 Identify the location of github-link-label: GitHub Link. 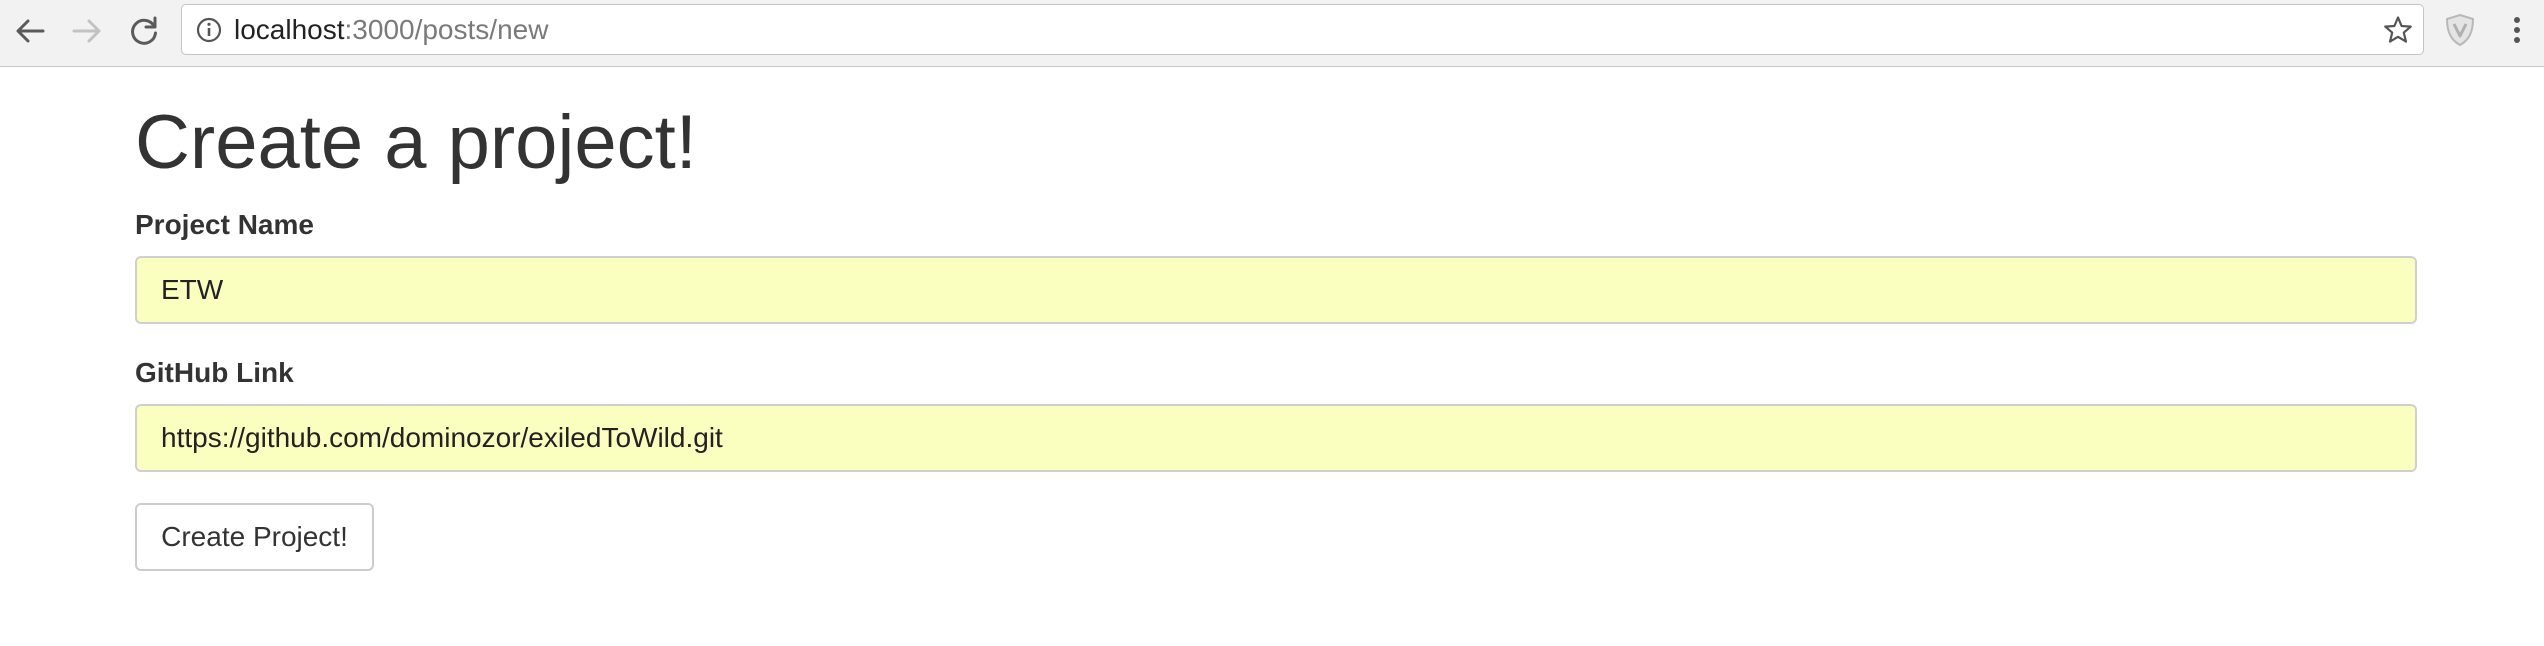
(214, 372).